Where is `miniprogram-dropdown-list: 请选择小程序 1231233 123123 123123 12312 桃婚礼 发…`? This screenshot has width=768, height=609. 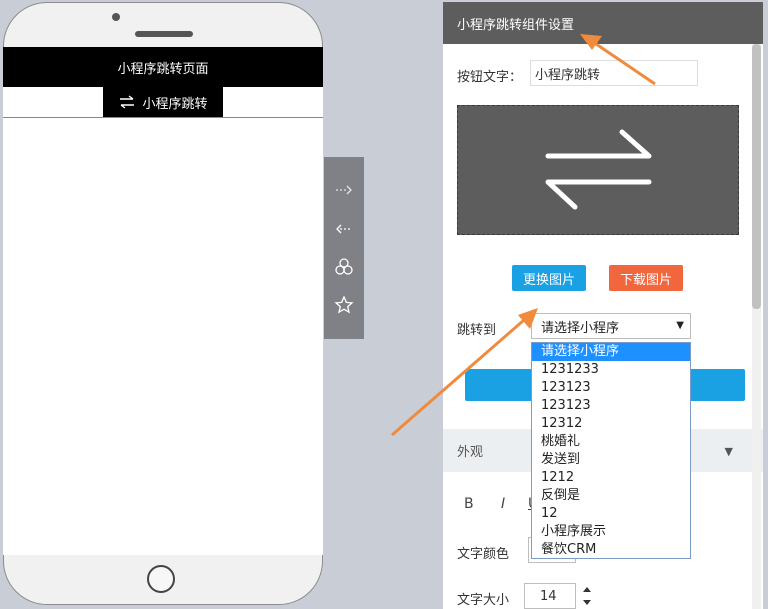
miniprogram-dropdown-list: 请选择小程序 1231233 123123 123123 12312 桃婚礼 发… is located at coordinates (611, 450).